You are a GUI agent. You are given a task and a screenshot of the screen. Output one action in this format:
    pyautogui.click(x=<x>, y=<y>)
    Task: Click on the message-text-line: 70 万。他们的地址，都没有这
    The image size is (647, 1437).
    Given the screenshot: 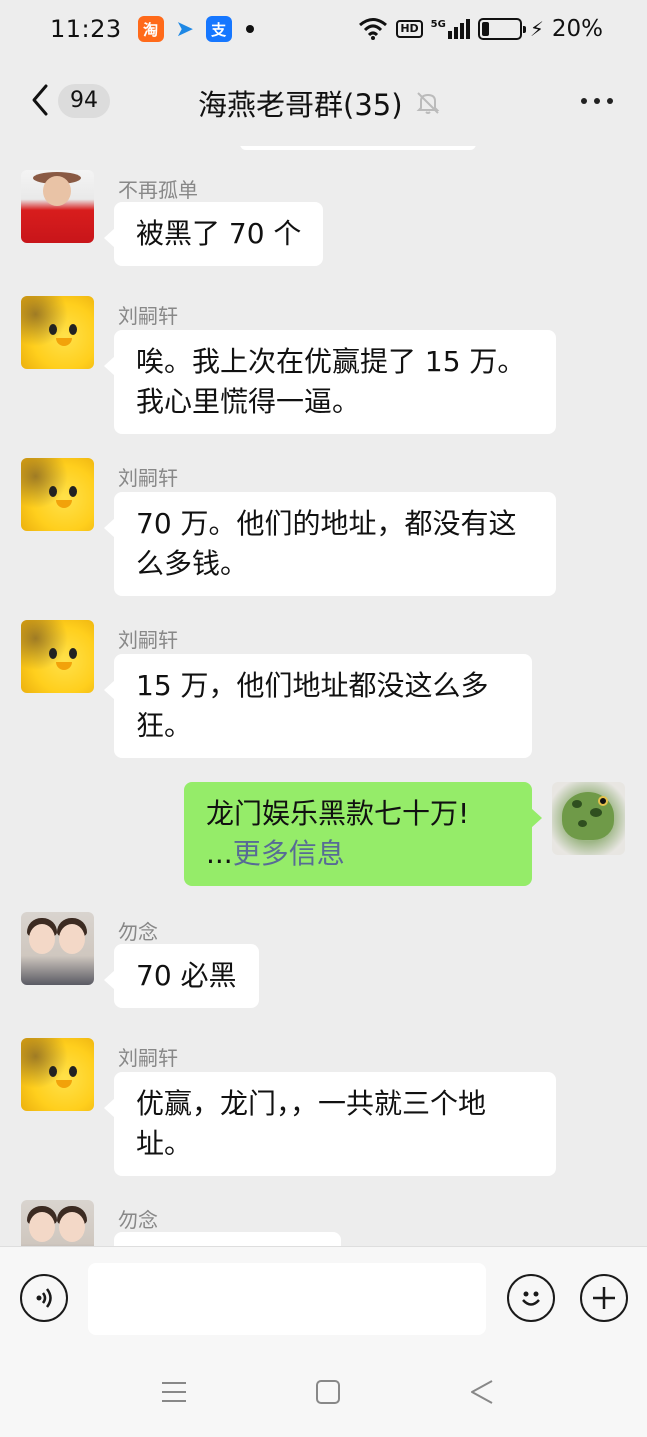 What is the action you would take?
    pyautogui.click(x=326, y=523)
    